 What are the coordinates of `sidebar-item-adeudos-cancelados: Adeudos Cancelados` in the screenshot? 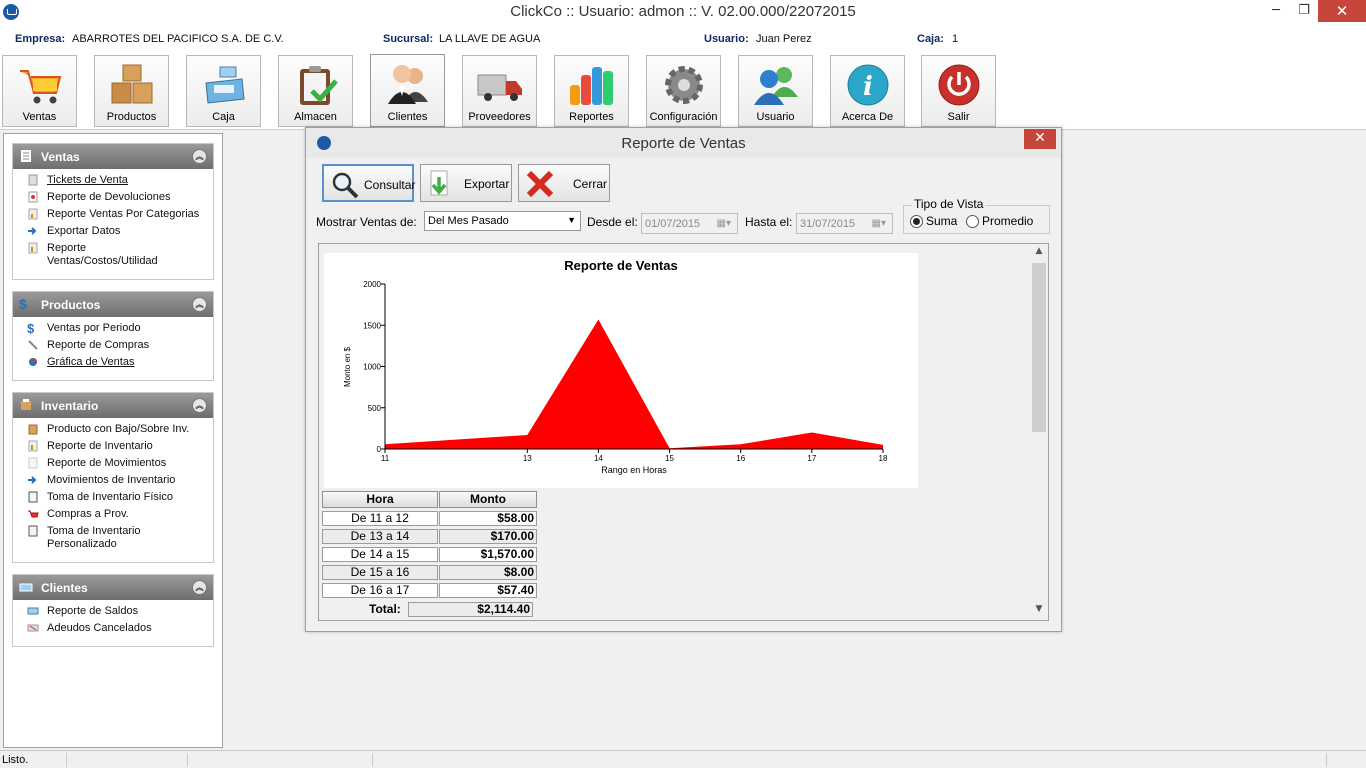 It's located at (113, 630).